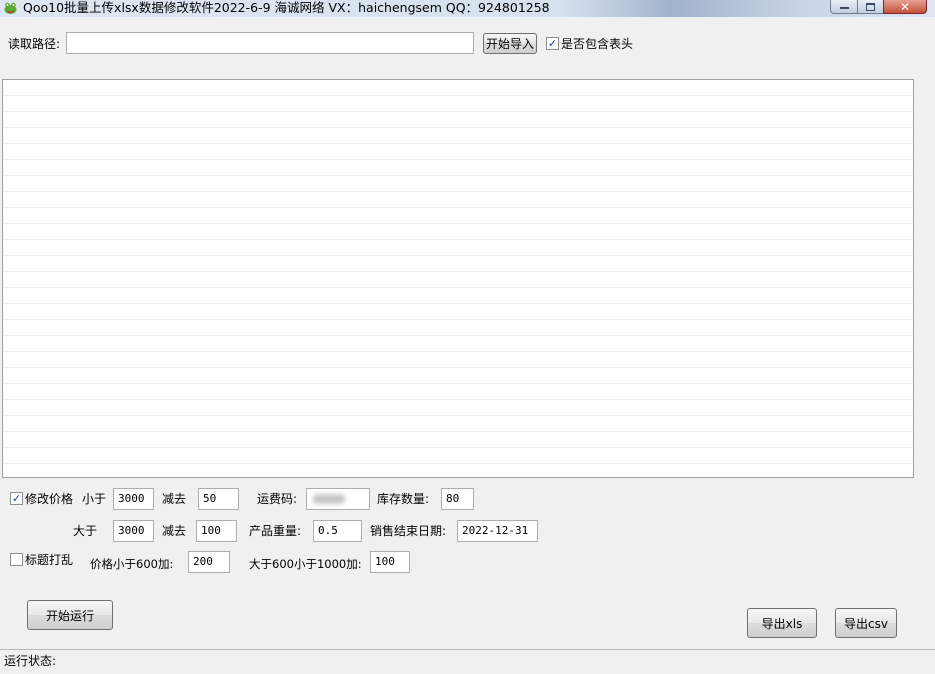 Image resolution: width=935 pixels, height=674 pixels. Describe the element at coordinates (270, 43) in the screenshot. I see `path-input` at that location.